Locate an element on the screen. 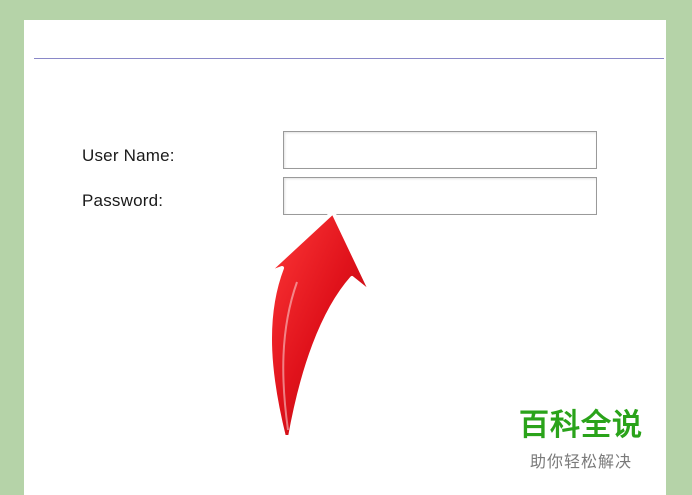  watermark-logo: 百科全说 助你轻松解决 is located at coordinates (581, 427).